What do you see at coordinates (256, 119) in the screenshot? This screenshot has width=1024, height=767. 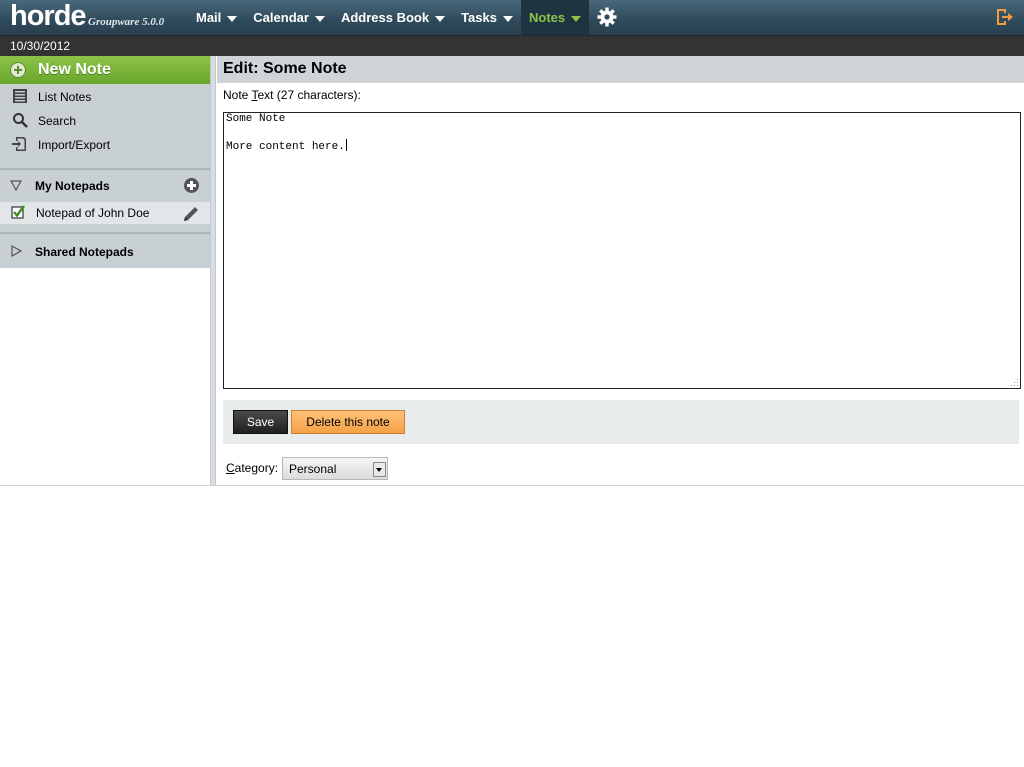 I see `note-line: Some Note` at bounding box center [256, 119].